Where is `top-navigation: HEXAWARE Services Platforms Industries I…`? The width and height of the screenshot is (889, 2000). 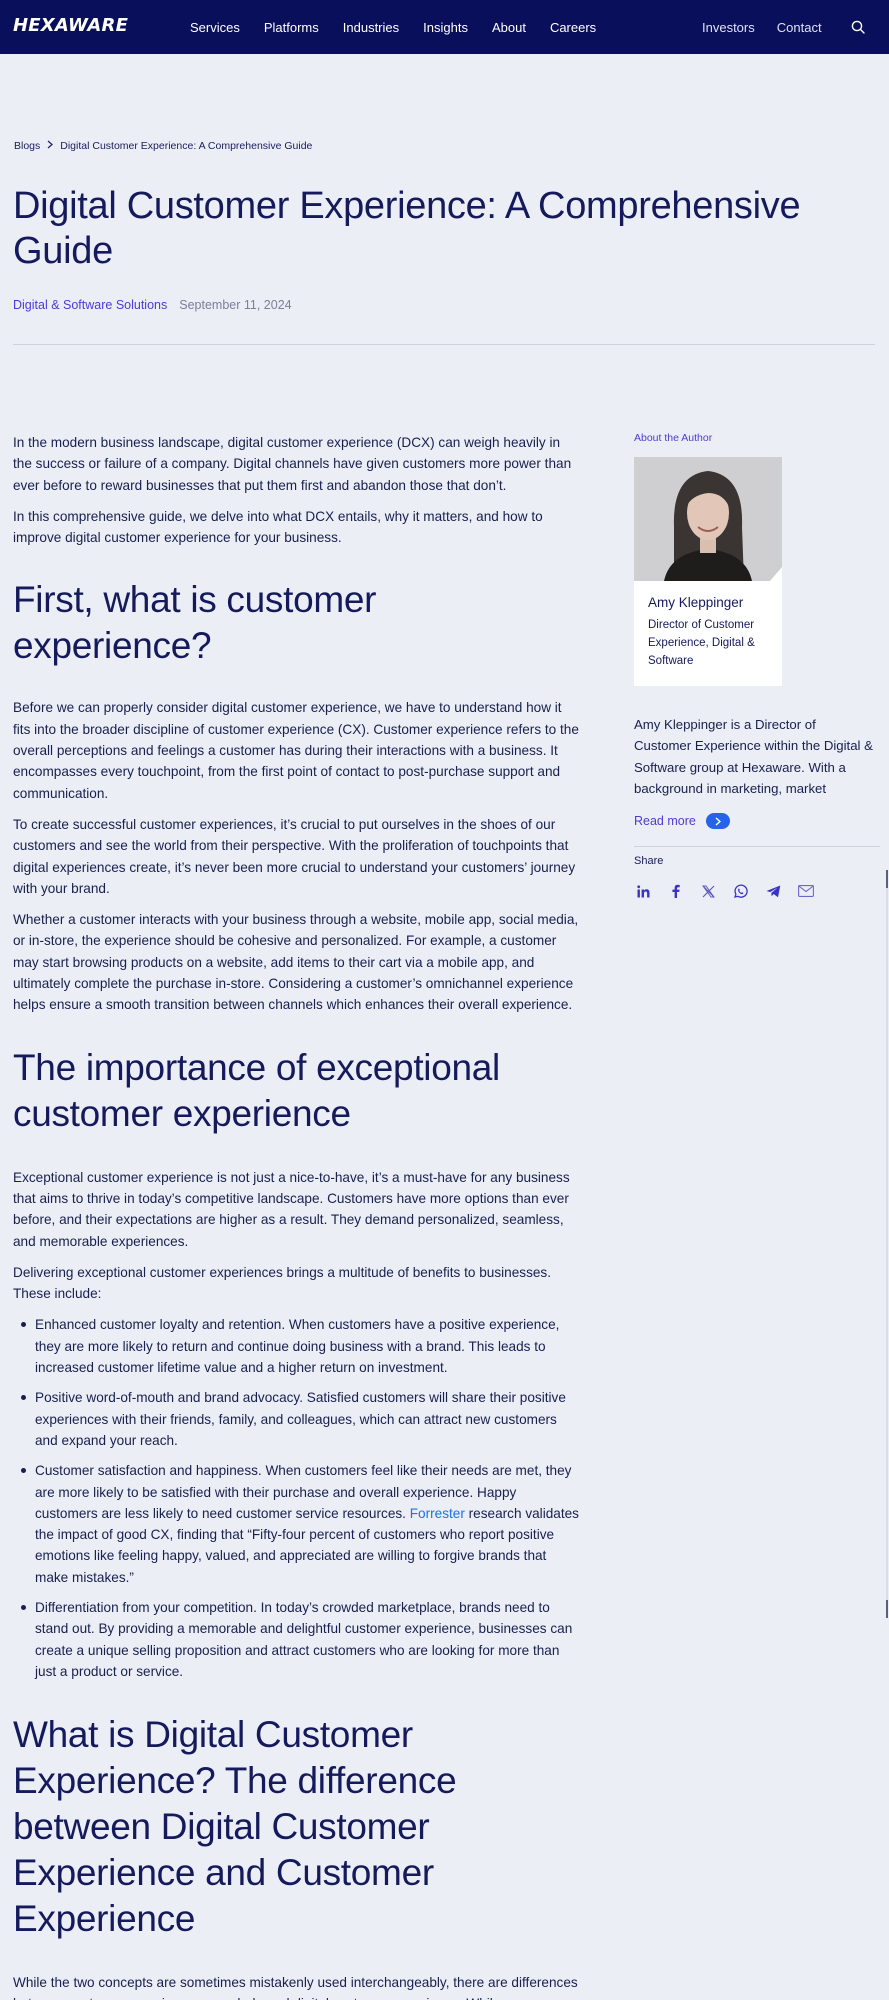
top-navigation: HEXAWARE Services Platforms Industries I… is located at coordinates (444, 27).